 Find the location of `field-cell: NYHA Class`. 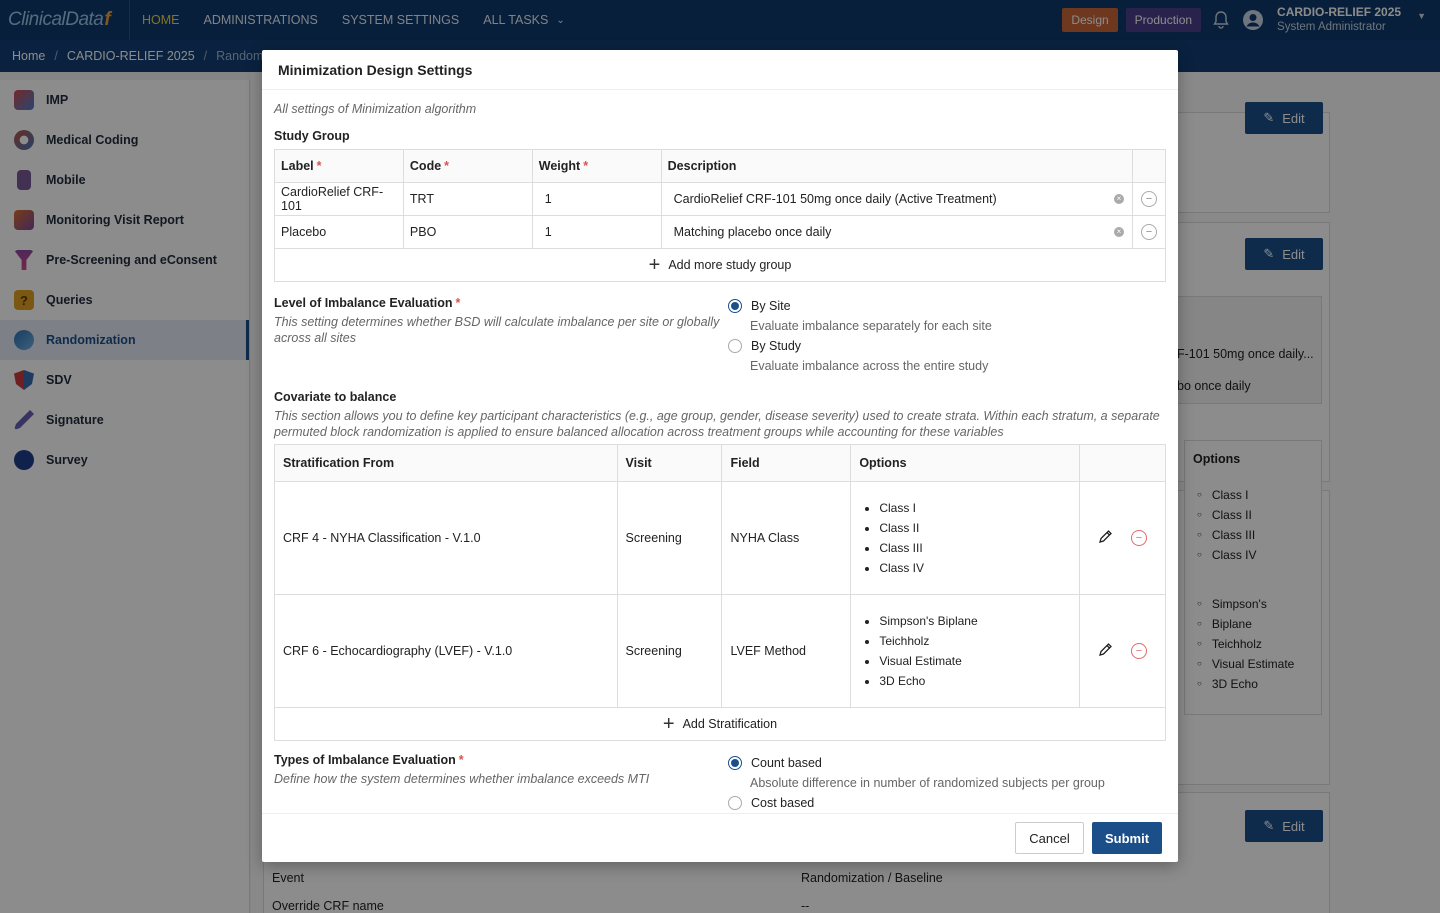

field-cell: NYHA Class is located at coordinates (786, 538).